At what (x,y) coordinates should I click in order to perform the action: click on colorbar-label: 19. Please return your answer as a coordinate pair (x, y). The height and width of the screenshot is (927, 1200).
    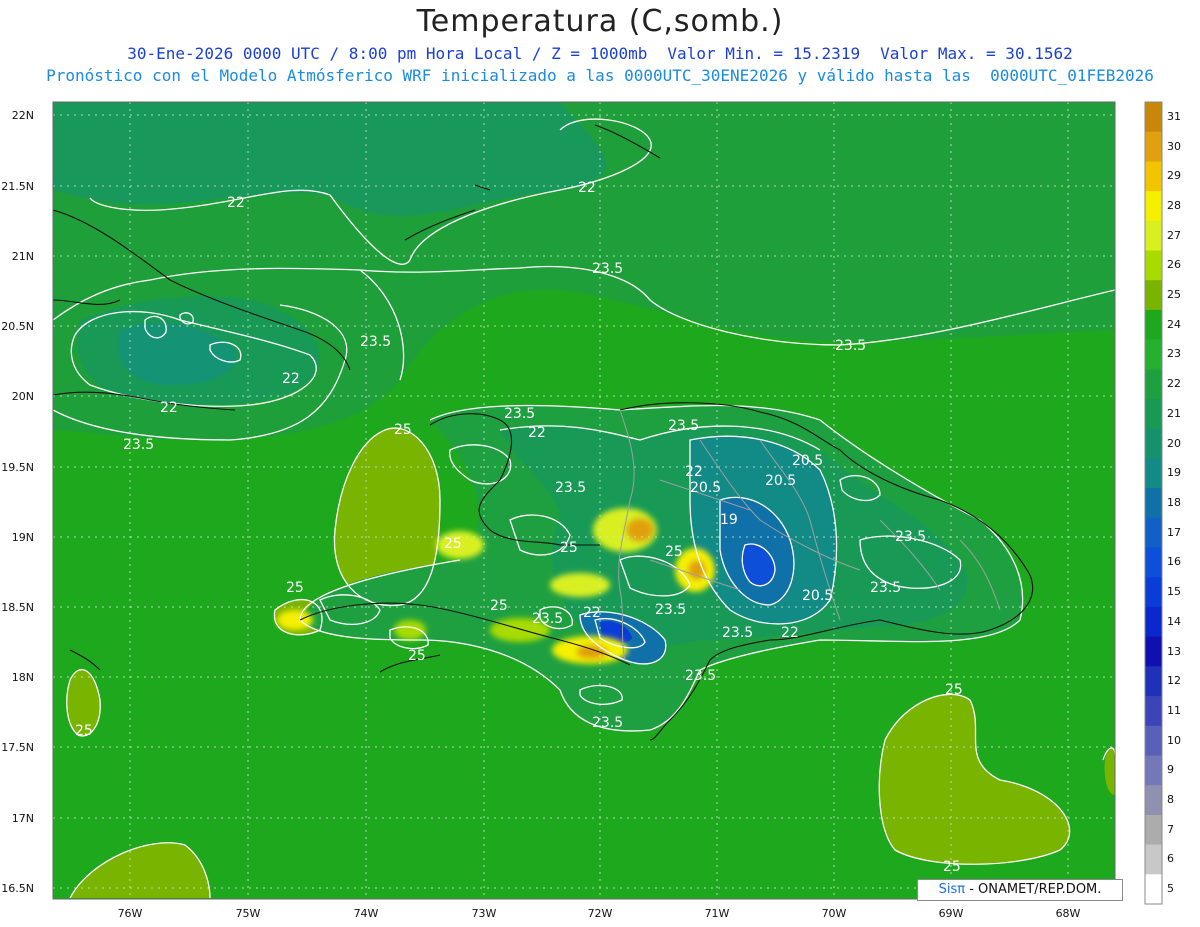
    Looking at the image, I should click on (1174, 473).